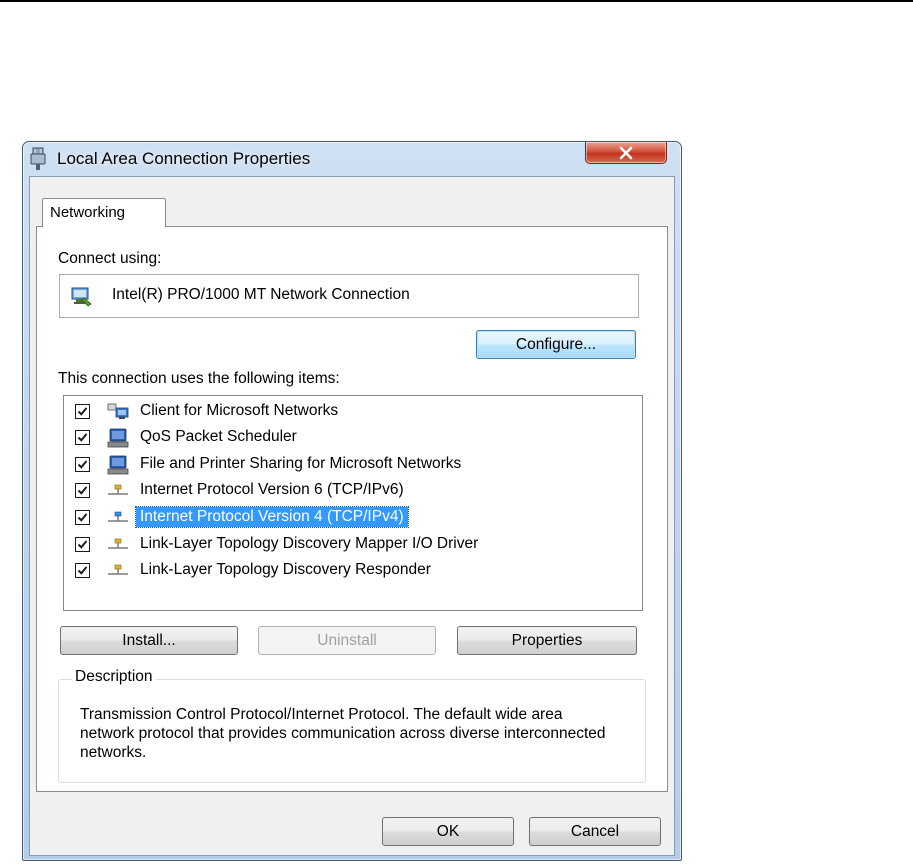 The image size is (913, 864). What do you see at coordinates (353, 412) in the screenshot?
I see `list-item: Client for Microsoft Networks` at bounding box center [353, 412].